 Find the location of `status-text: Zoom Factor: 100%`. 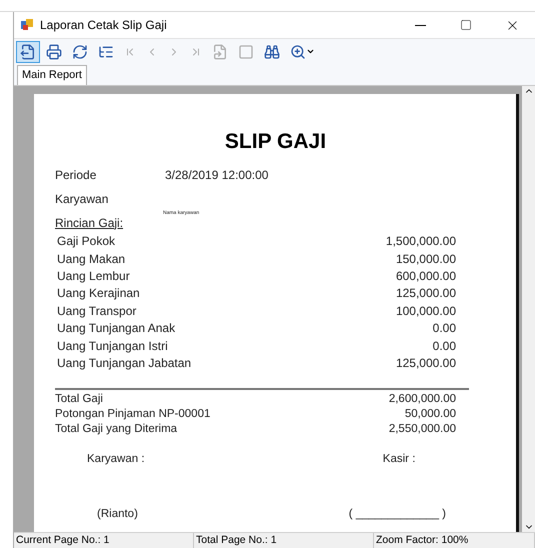

status-text: Zoom Factor: 100% is located at coordinates (454, 540).